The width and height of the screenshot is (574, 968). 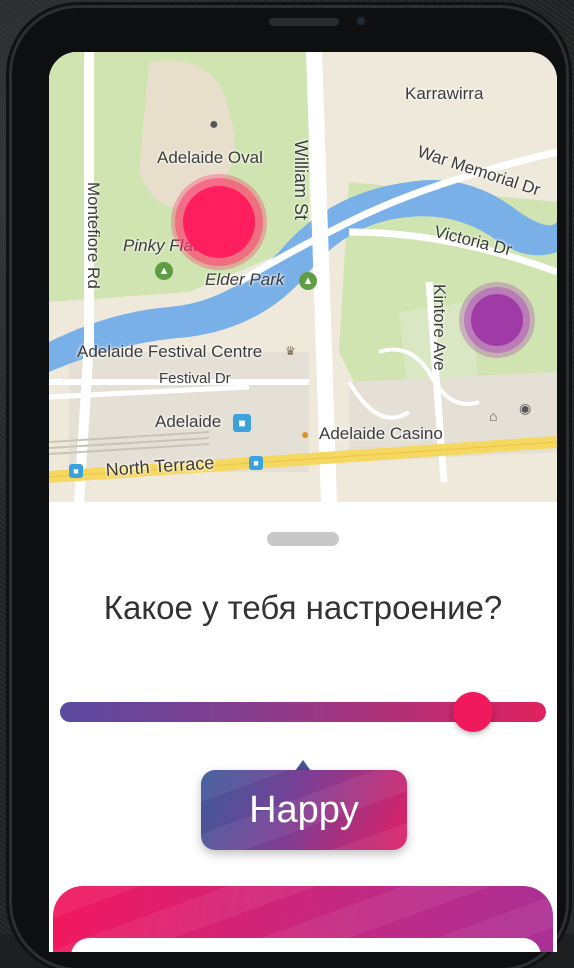 I want to click on bus-stop-icon: ■, so click(x=76, y=471).